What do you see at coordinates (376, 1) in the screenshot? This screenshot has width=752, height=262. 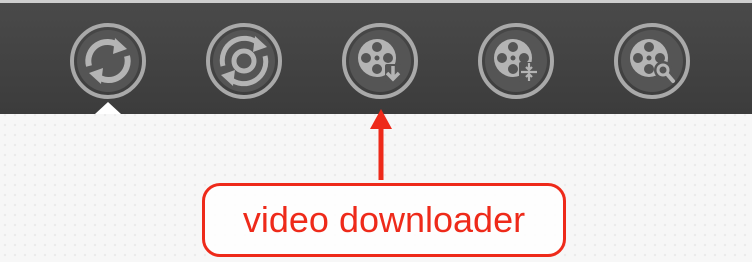 I see `top-strip` at bounding box center [376, 1].